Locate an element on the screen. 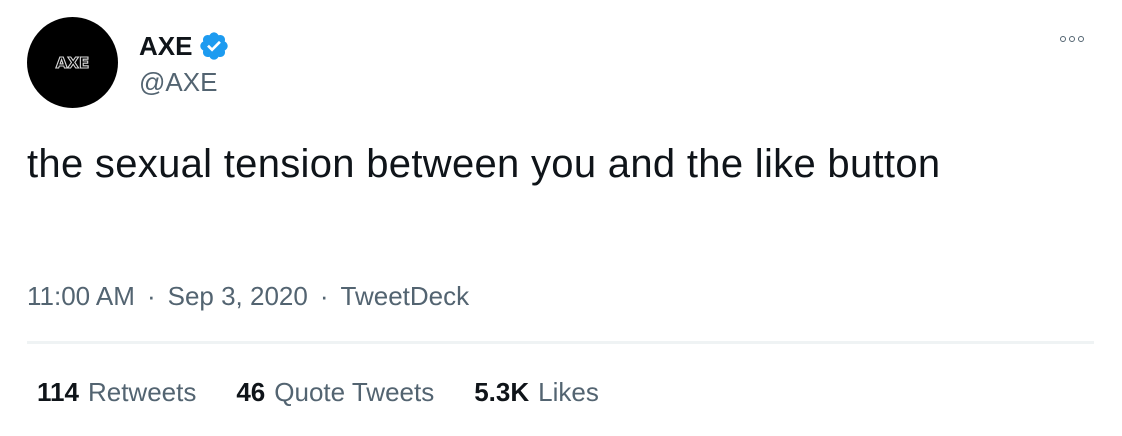  author-name-row: AXE is located at coordinates (184, 46).